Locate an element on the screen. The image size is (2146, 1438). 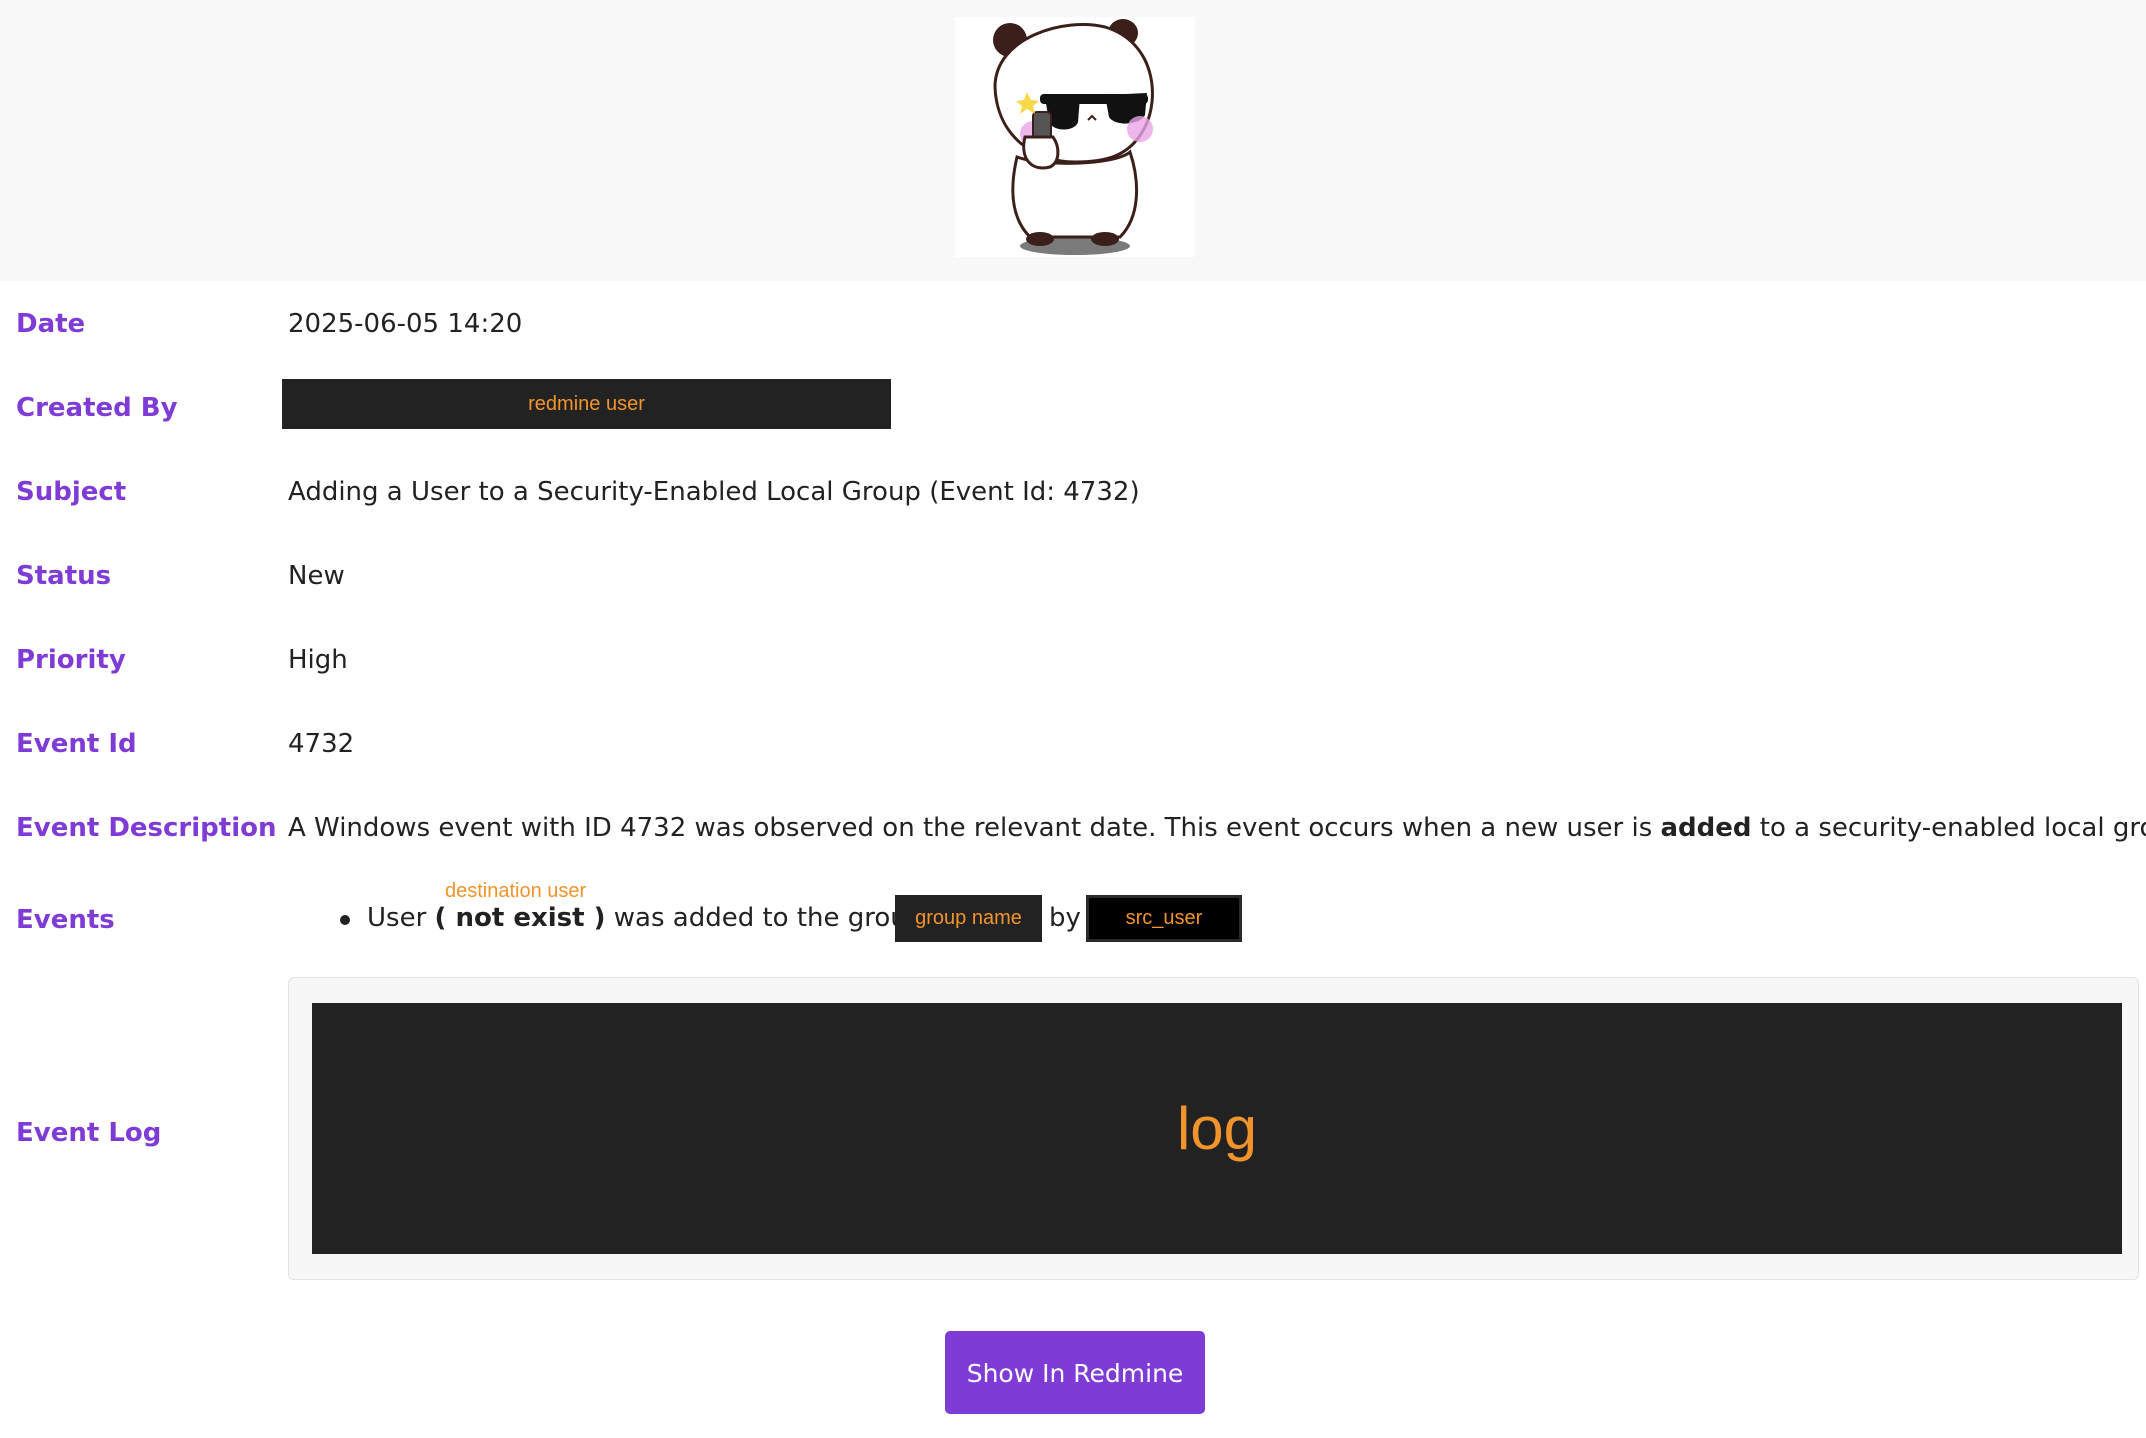
events-by: by is located at coordinates (1065, 918).